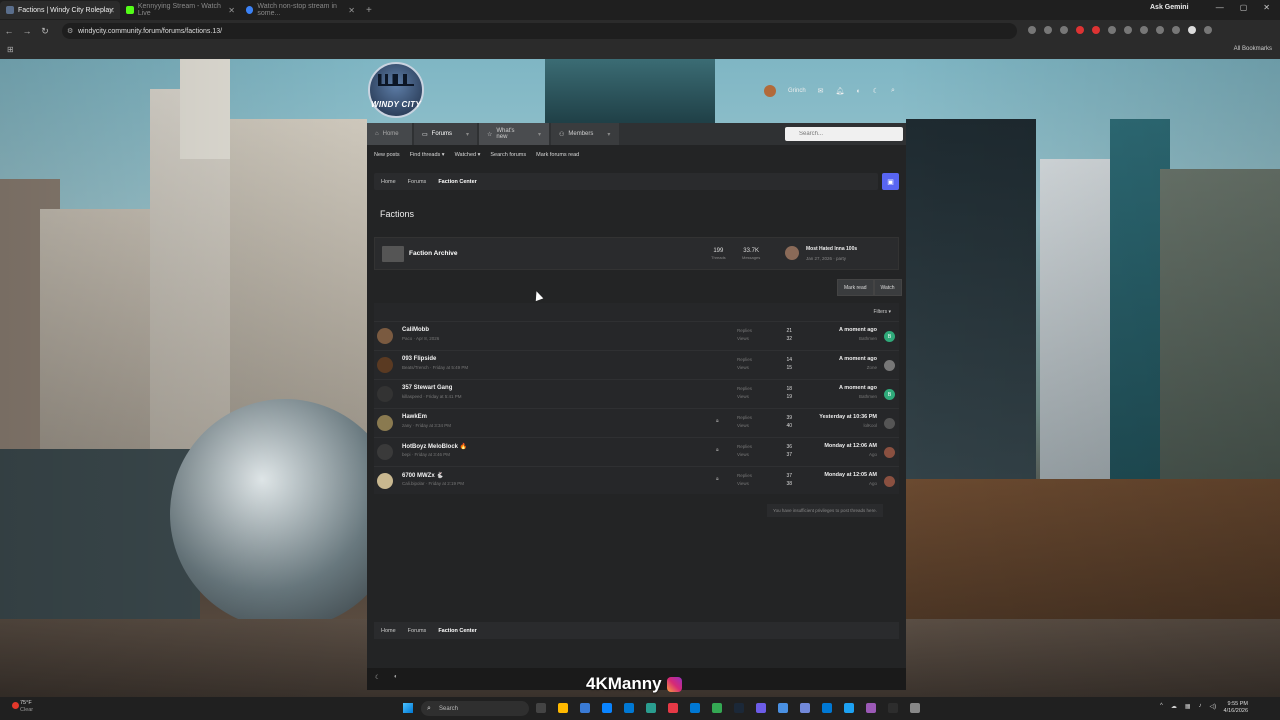  Describe the element at coordinates (858, 91) in the screenshot. I see `style-toggle-icon: ◐` at that location.